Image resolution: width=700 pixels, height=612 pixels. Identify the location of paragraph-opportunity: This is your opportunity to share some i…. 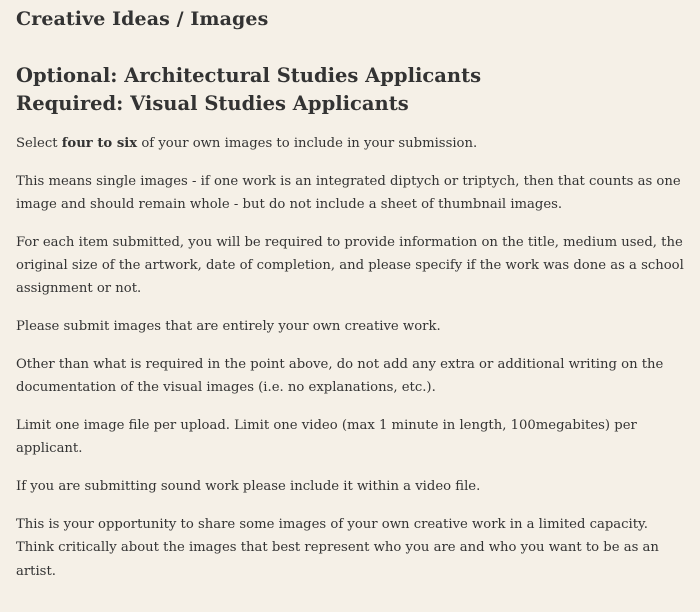
(337, 548).